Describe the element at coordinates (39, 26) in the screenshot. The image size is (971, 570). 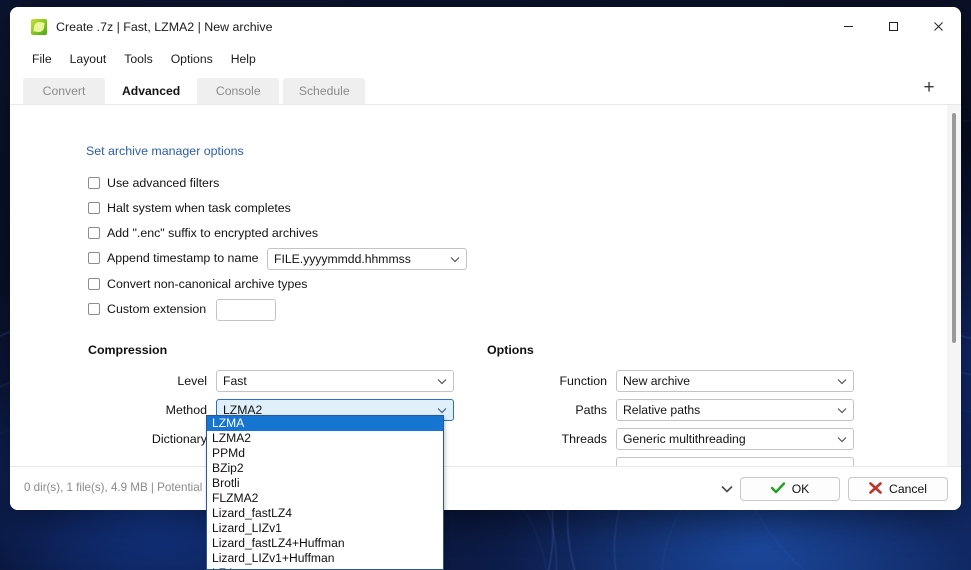
I see `peazip-icon` at that location.